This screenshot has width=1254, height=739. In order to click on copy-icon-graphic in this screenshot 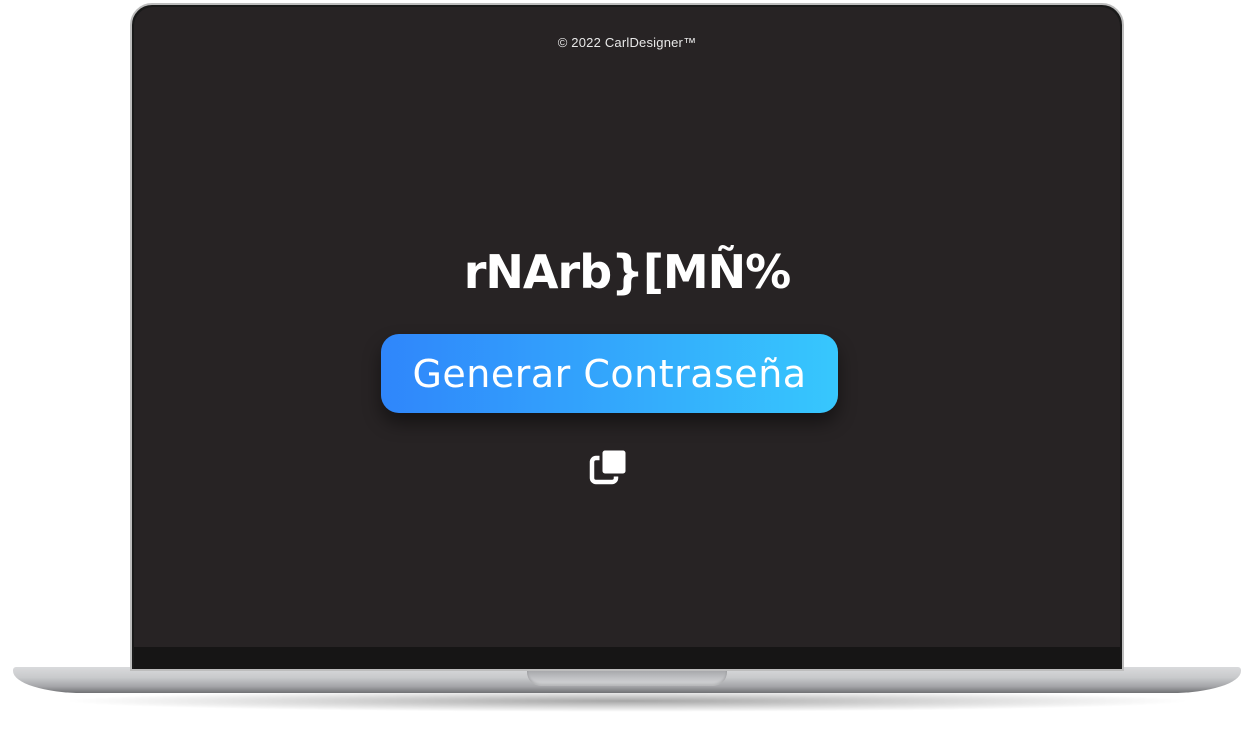, I will do `click(609, 466)`.